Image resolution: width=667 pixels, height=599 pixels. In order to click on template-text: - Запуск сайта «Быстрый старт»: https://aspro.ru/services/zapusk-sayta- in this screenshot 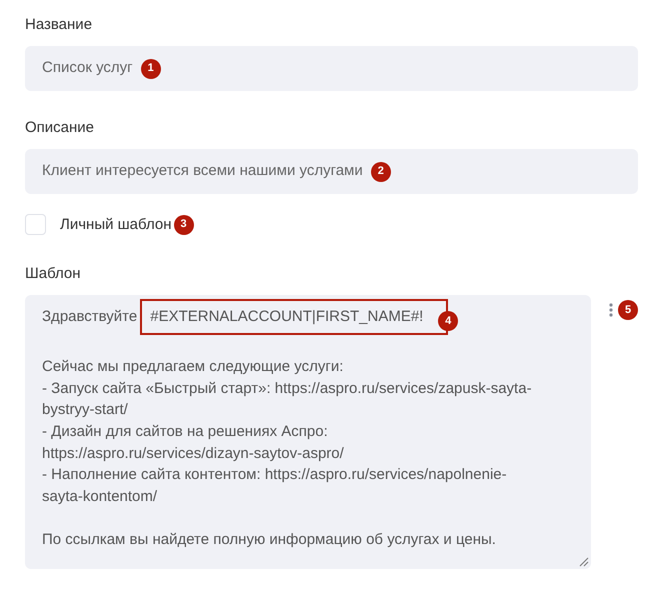, I will do `click(287, 388)`.